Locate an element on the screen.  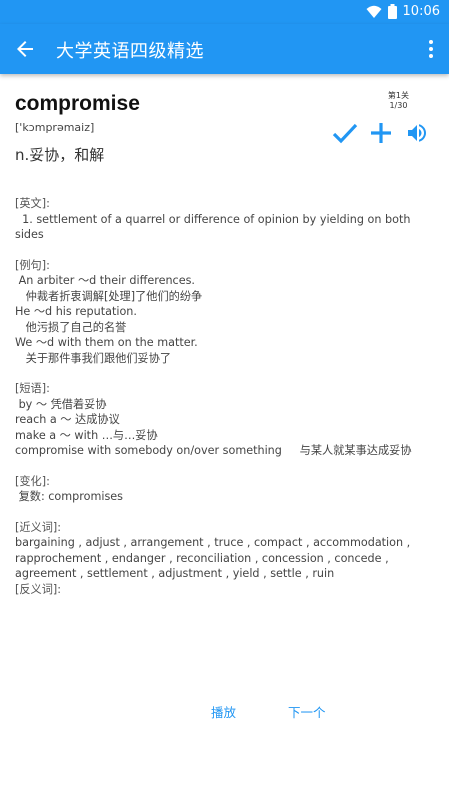
pronounce-button is located at coordinates (417, 133).